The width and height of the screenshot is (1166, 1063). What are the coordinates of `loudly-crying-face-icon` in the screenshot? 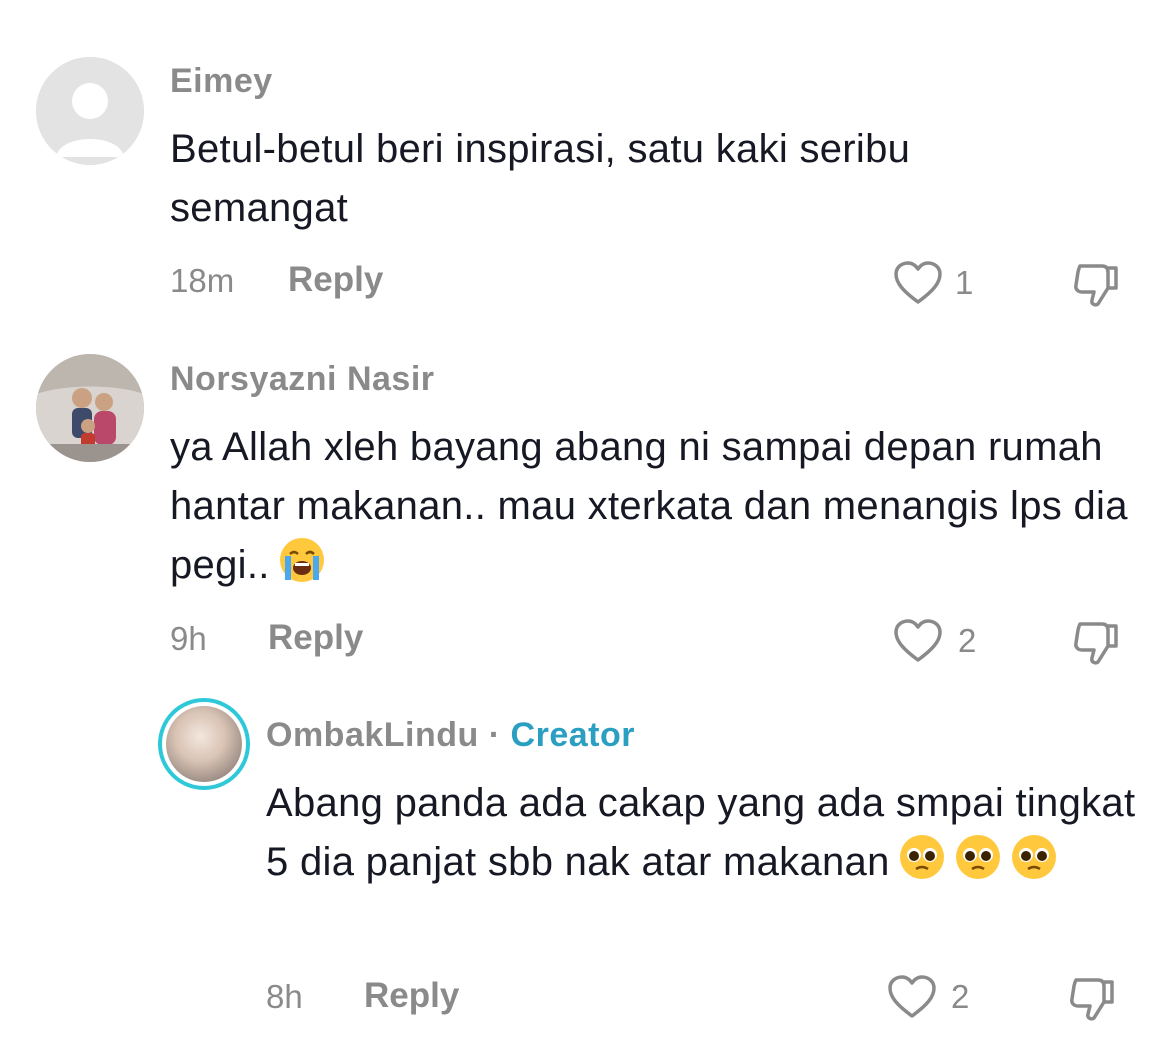 It's located at (301, 560).